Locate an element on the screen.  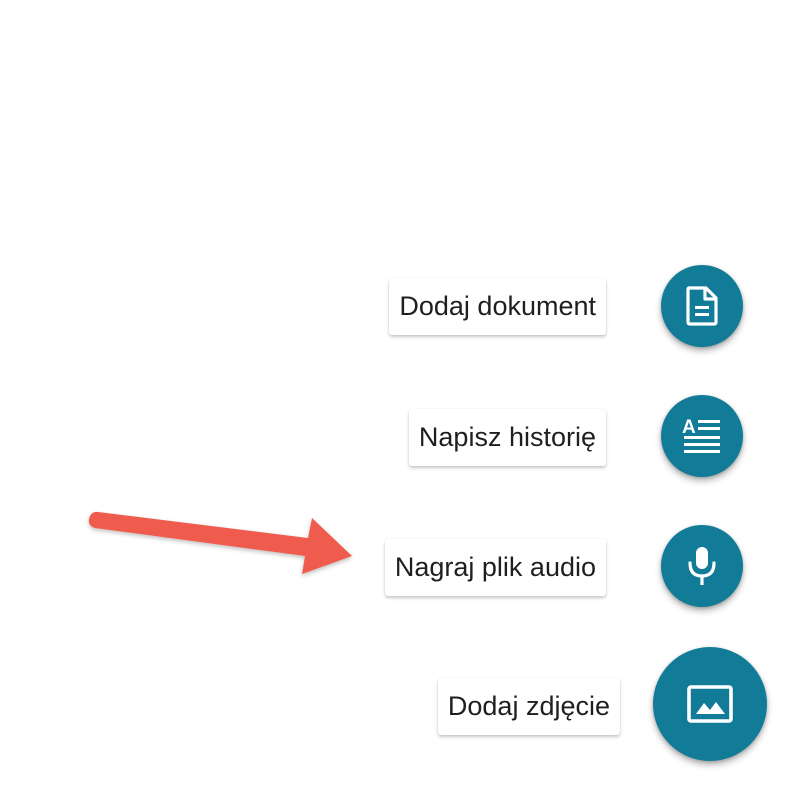
write-story-button: A is located at coordinates (702, 436).